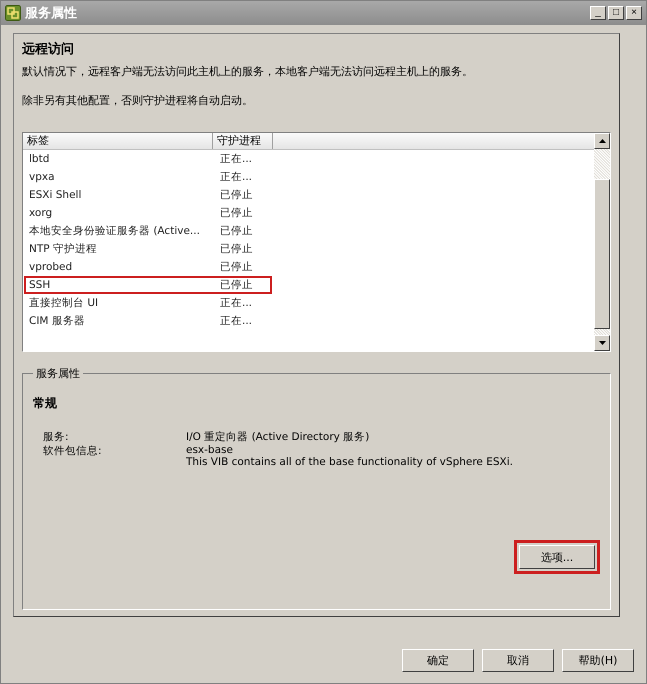 Image resolution: width=647 pixels, height=684 pixels. Describe the element at coordinates (598, 13) in the screenshot. I see `window-control-button: _` at that location.